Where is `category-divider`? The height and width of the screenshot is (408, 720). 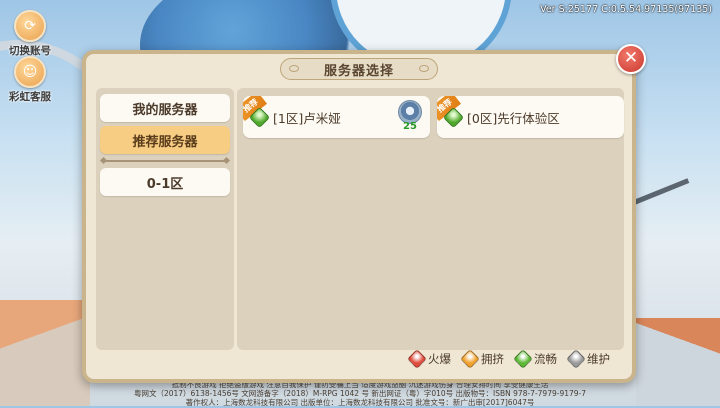 category-divider is located at coordinates (165, 161).